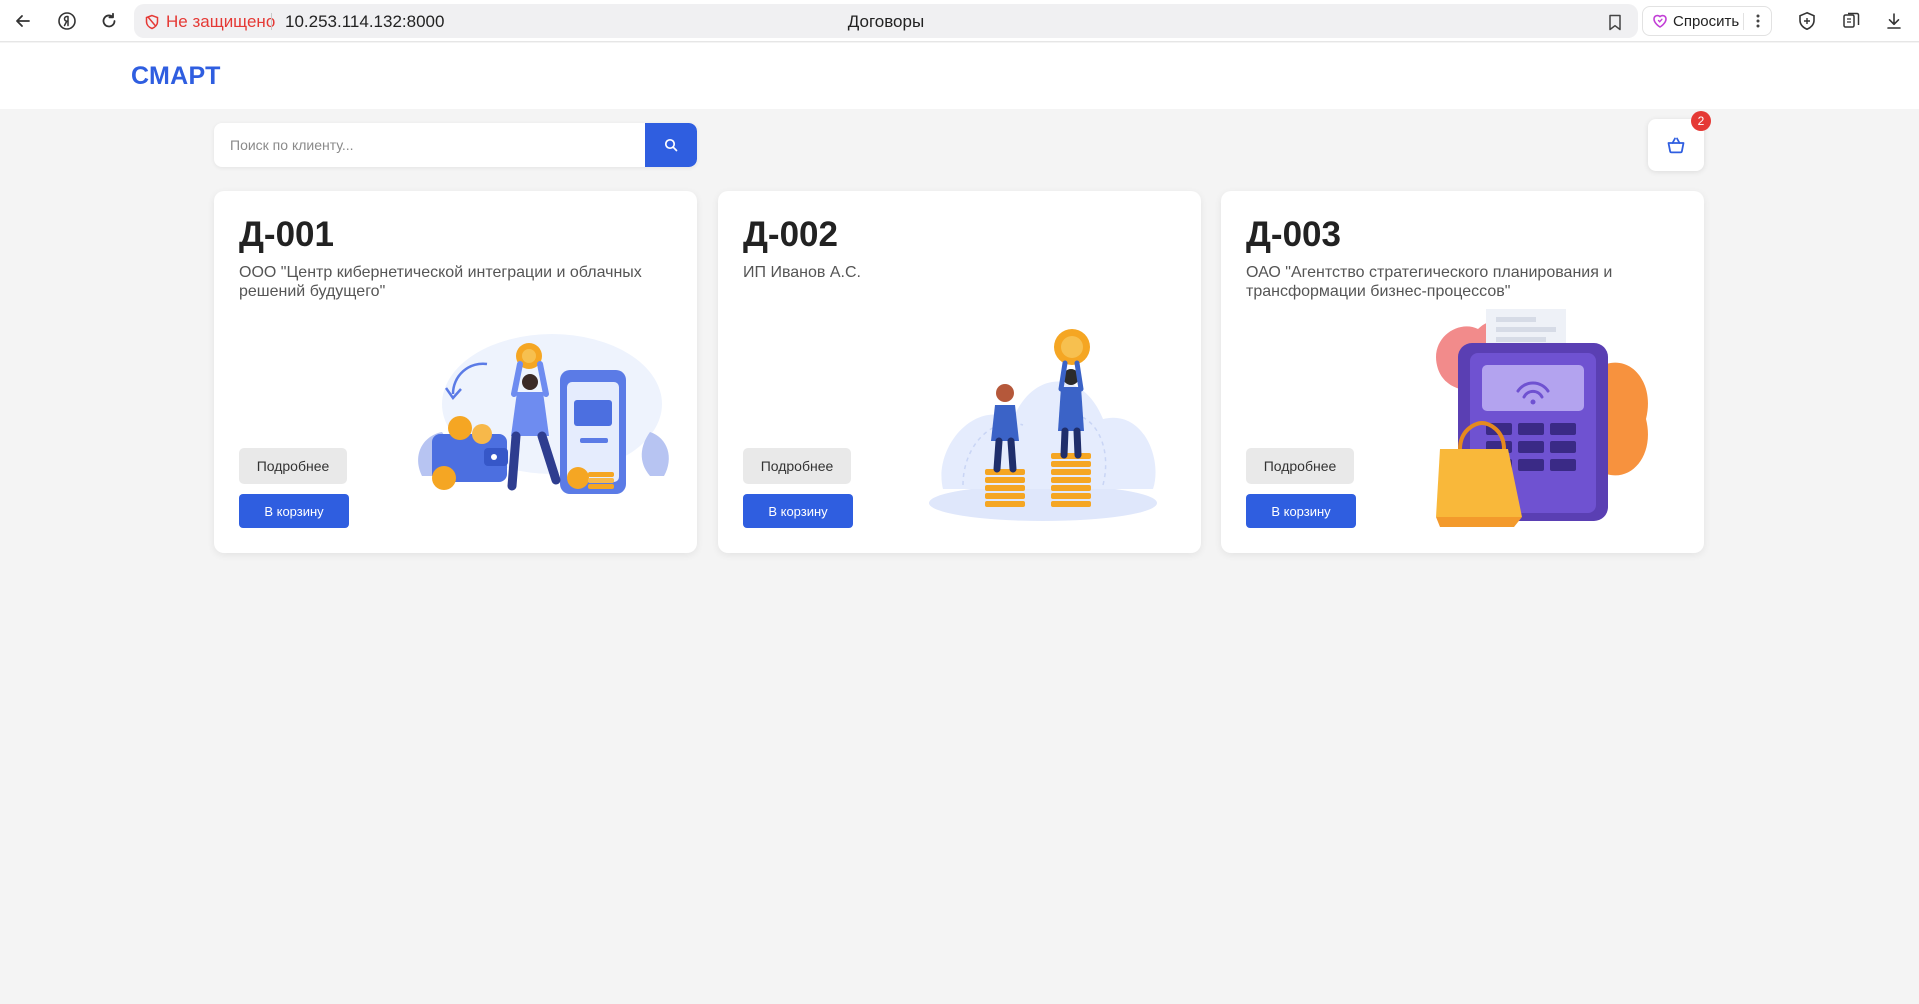 This screenshot has height=1004, width=1919. I want to click on download-icon, so click(1894, 21).